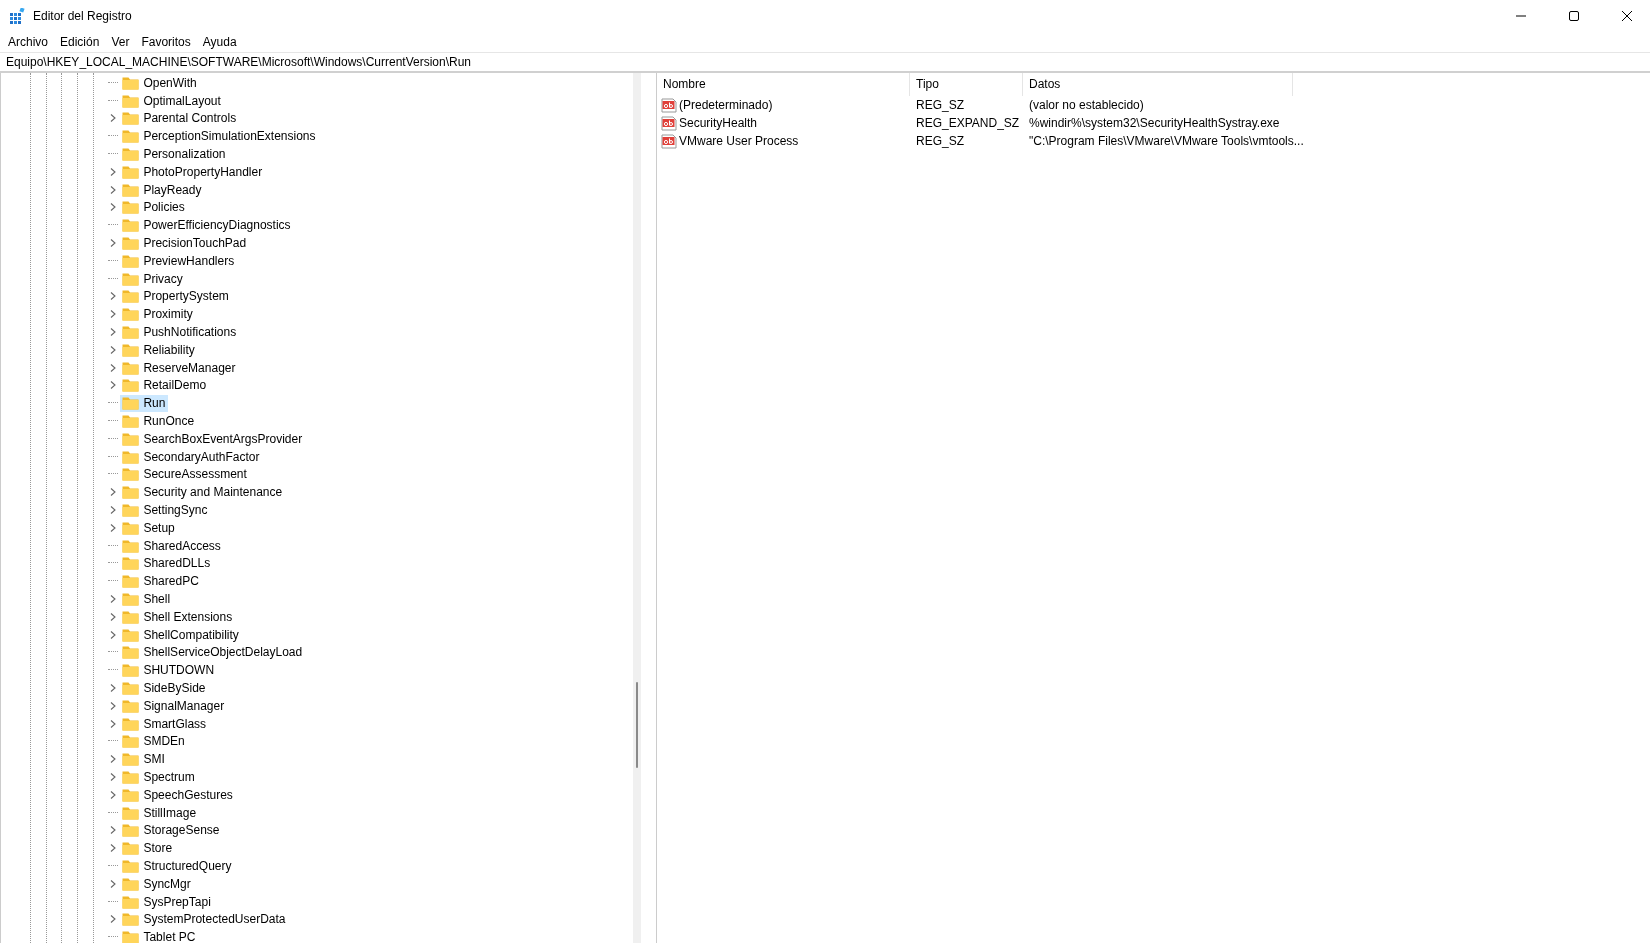  Describe the element at coordinates (1627, 15) in the screenshot. I see `close-icon` at that location.